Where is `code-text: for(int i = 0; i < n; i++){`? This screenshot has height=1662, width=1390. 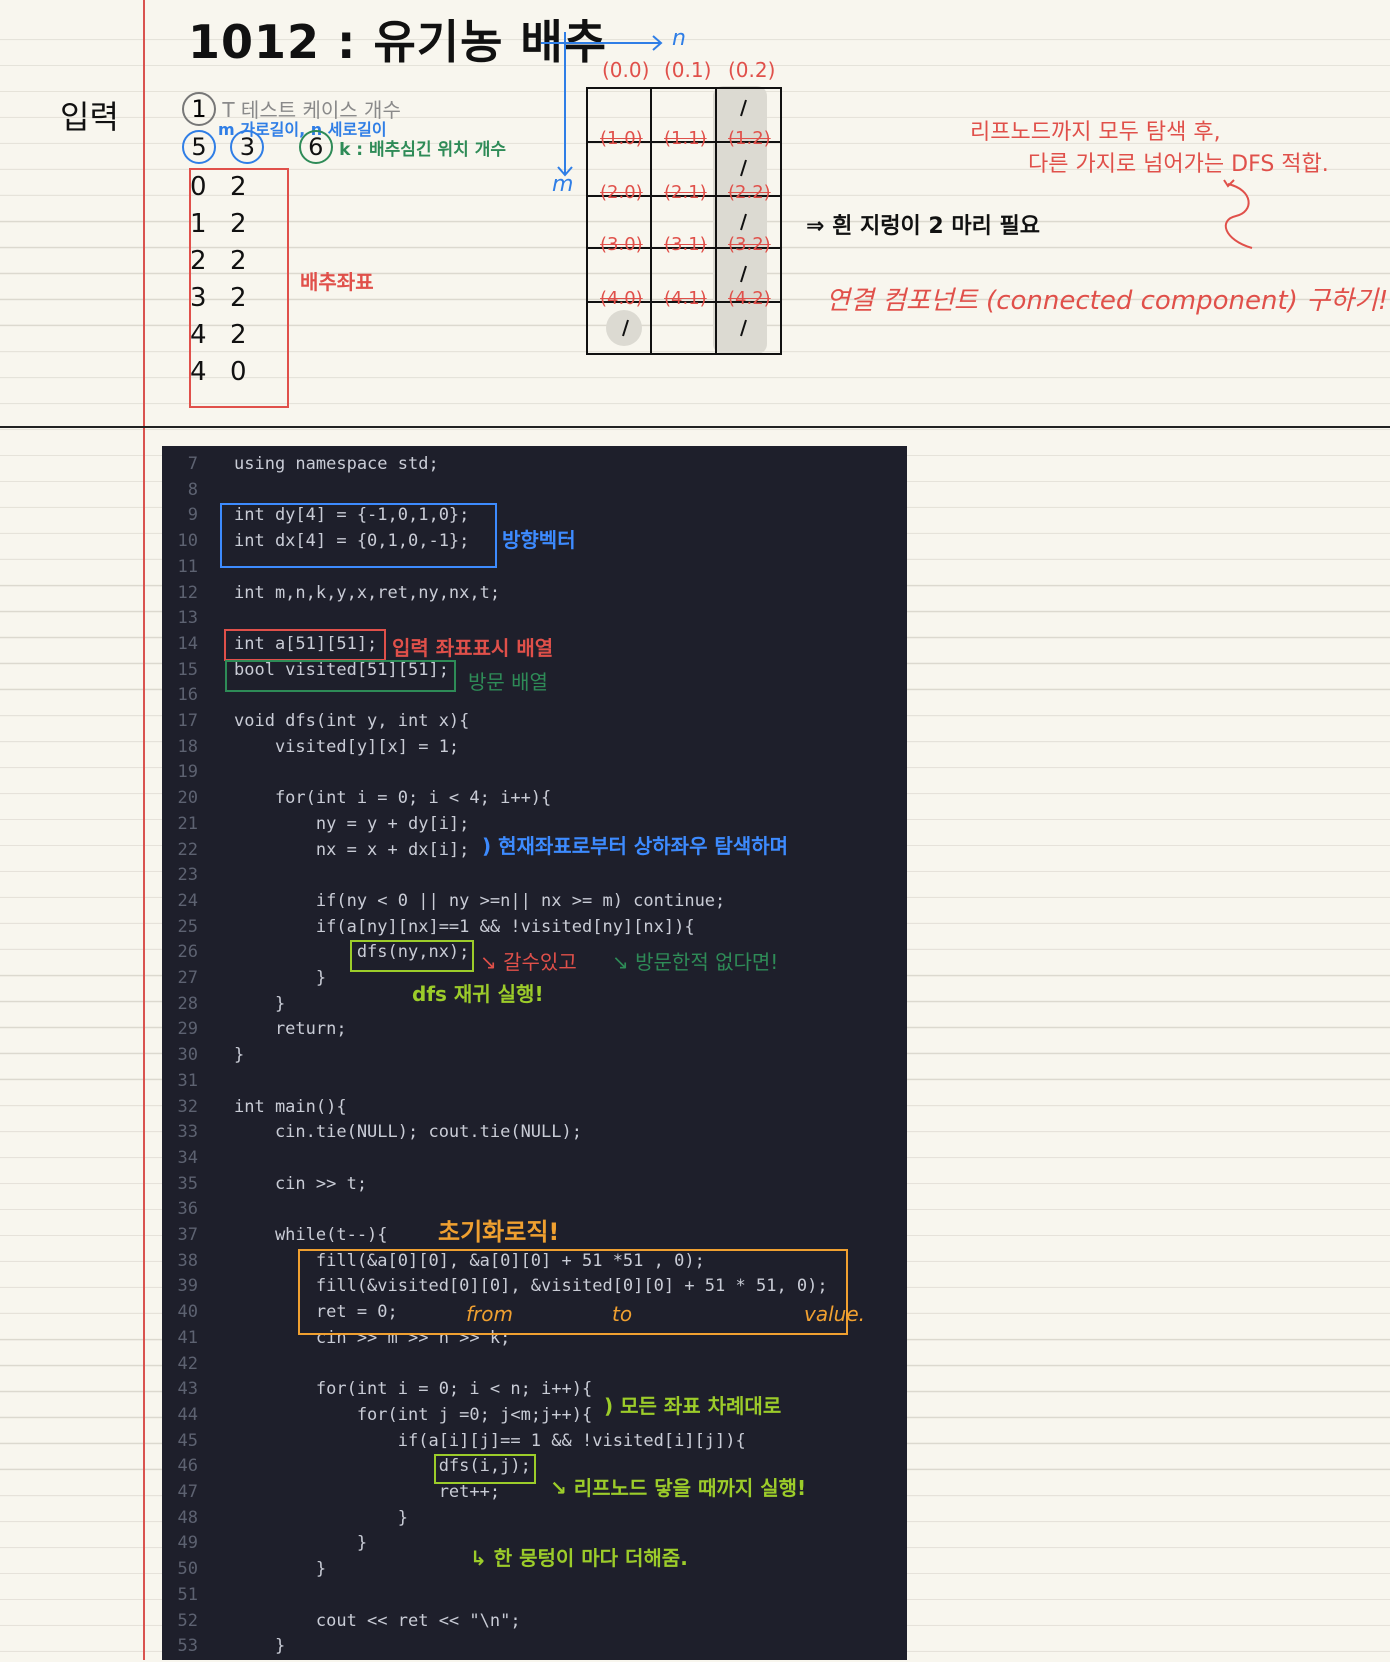 code-text: for(int i = 0; i < n; i++){ is located at coordinates (413, 1389).